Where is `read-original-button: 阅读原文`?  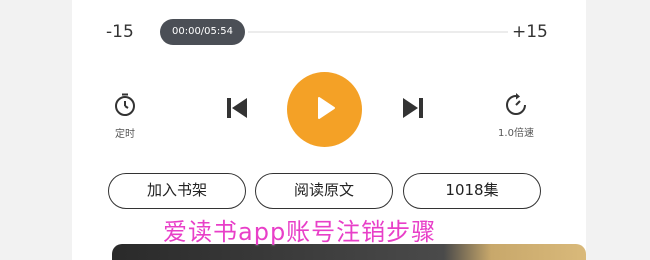
read-original-button: 阅读原文 is located at coordinates (324, 191).